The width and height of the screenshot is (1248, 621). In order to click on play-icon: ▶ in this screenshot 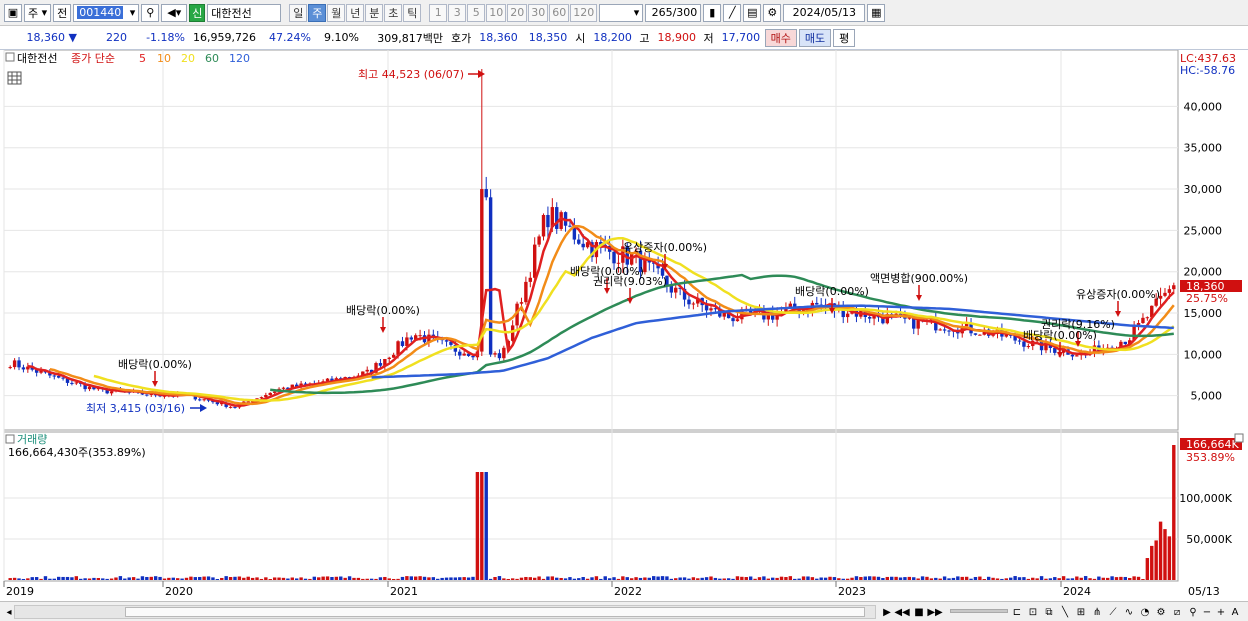, I will do `click(887, 612)`.